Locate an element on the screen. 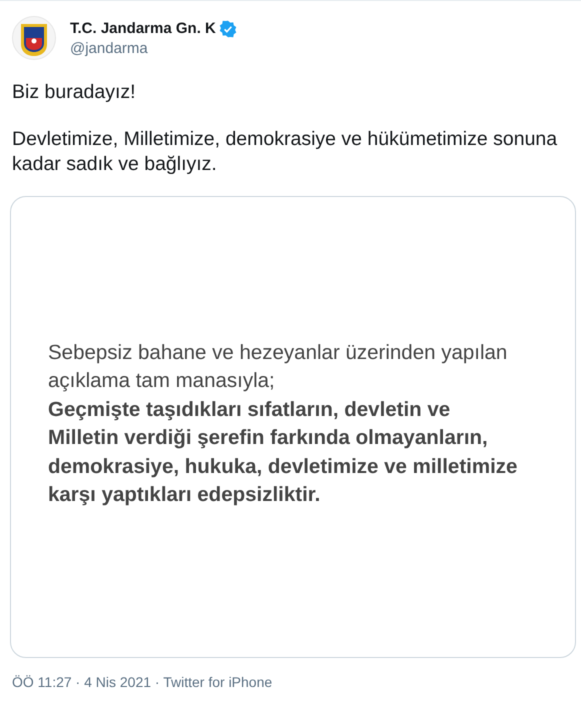 The height and width of the screenshot is (709, 581). statement-intro: Sebepsiz bahane ve hezeyanlar üzerinden yapılan açıklama tam manasıyla; is located at coordinates (278, 367).